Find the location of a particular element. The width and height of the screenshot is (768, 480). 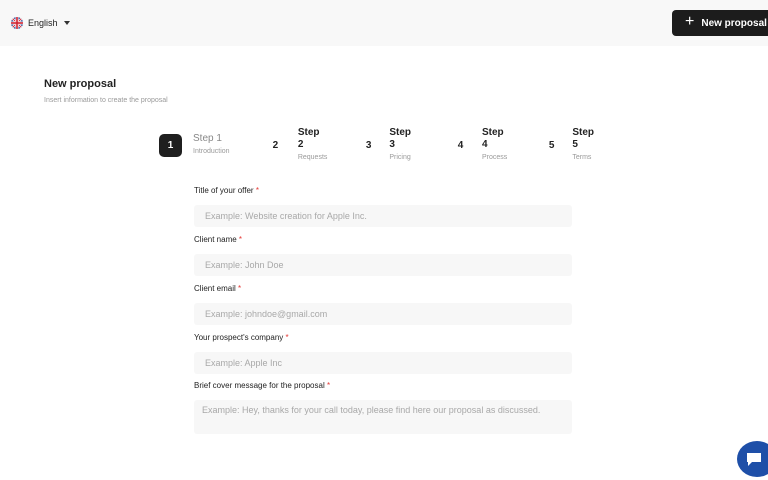

step-title: Step 5 is located at coordinates (583, 138).